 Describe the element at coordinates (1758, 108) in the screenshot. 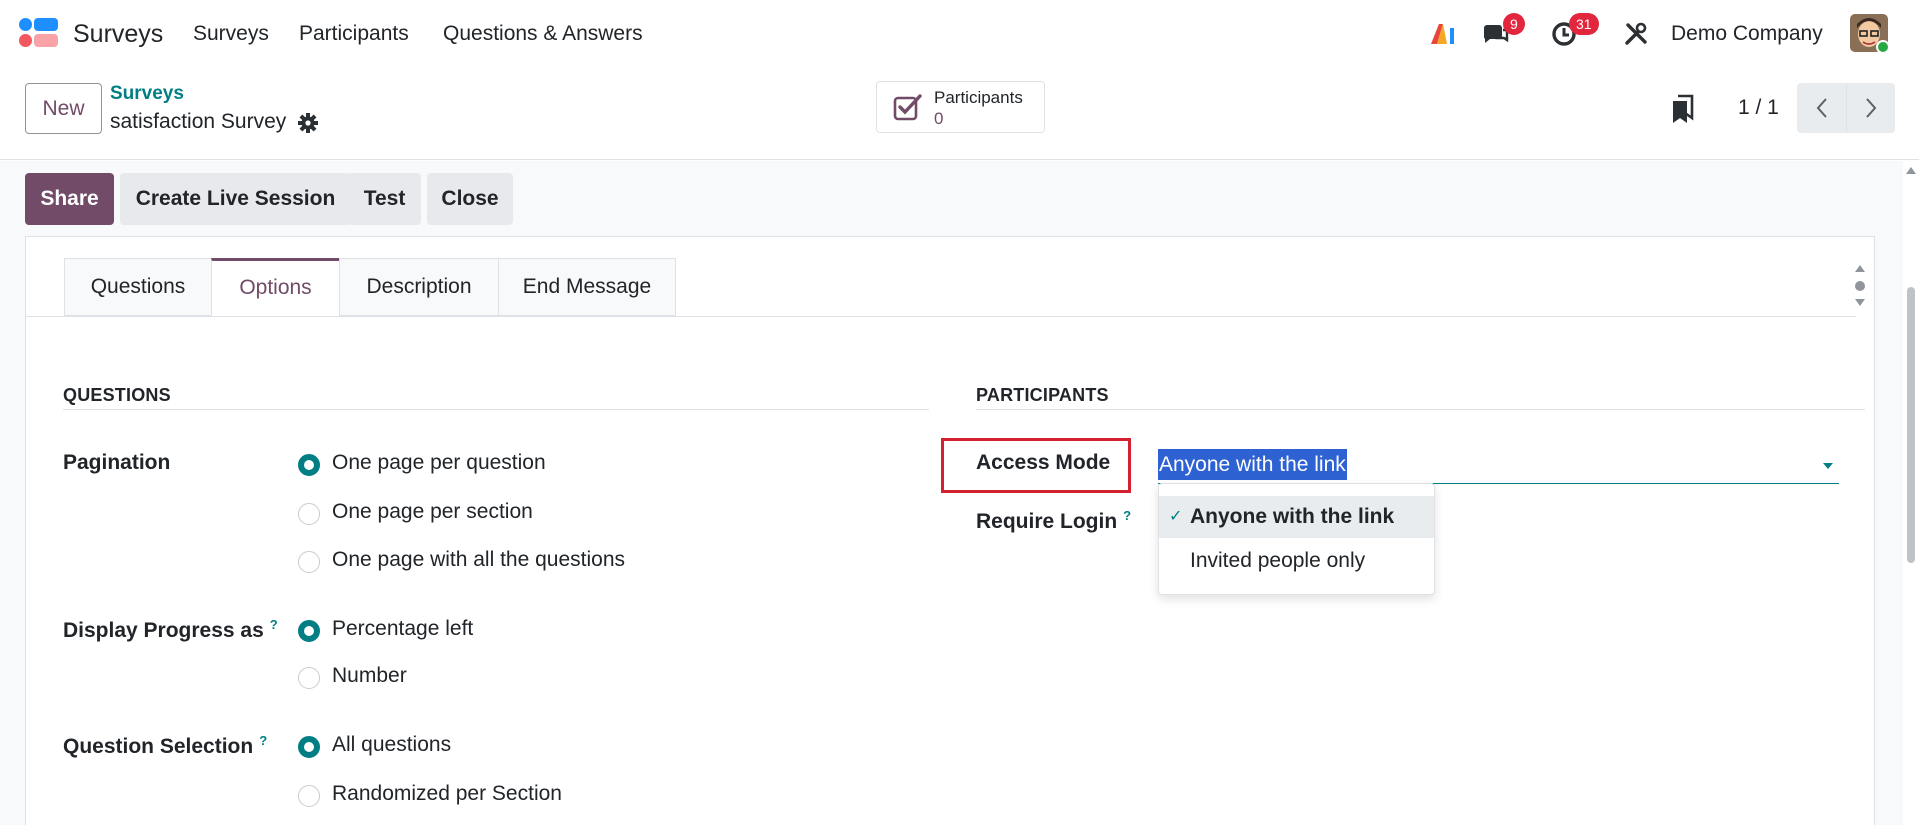

I see `pager-value: 1 / 1` at that location.